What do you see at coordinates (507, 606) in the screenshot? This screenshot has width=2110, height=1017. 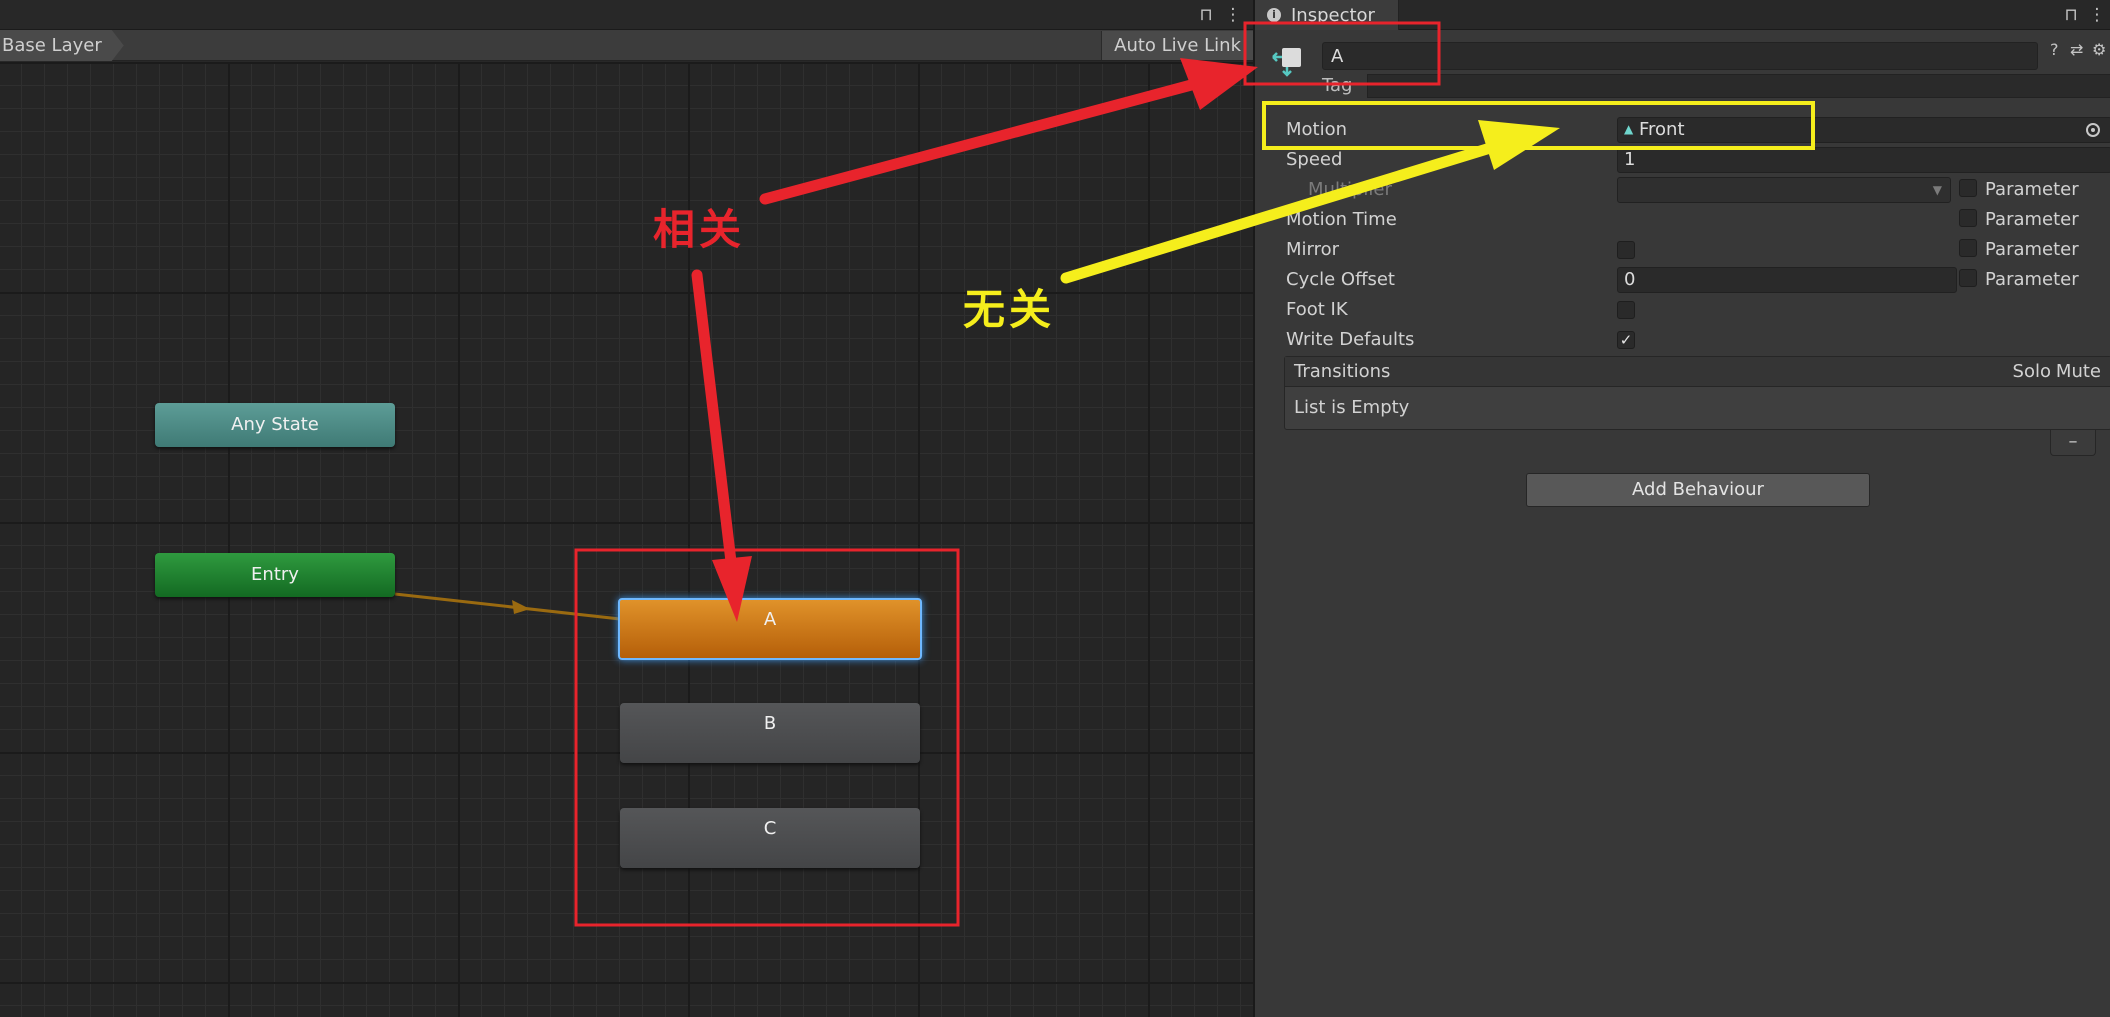 I see `entry-transition-line` at bounding box center [507, 606].